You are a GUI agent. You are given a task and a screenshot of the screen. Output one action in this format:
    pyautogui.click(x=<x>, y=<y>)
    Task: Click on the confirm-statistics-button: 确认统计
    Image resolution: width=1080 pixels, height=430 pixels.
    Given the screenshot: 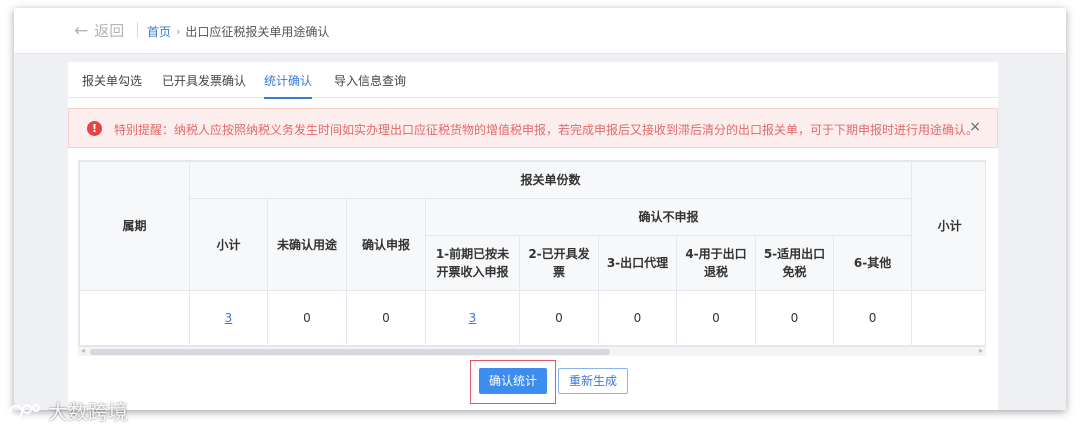 What is the action you would take?
    pyautogui.click(x=513, y=381)
    